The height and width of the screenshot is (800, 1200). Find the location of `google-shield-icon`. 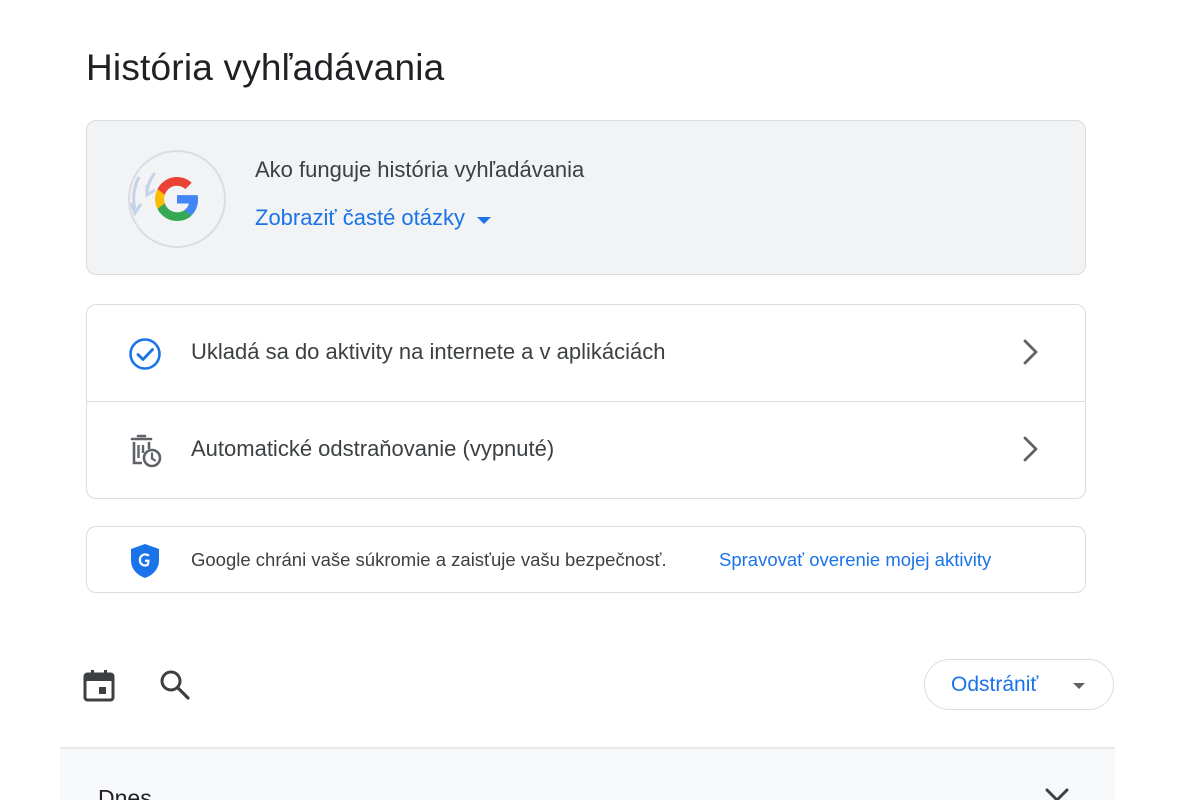

google-shield-icon is located at coordinates (145, 561).